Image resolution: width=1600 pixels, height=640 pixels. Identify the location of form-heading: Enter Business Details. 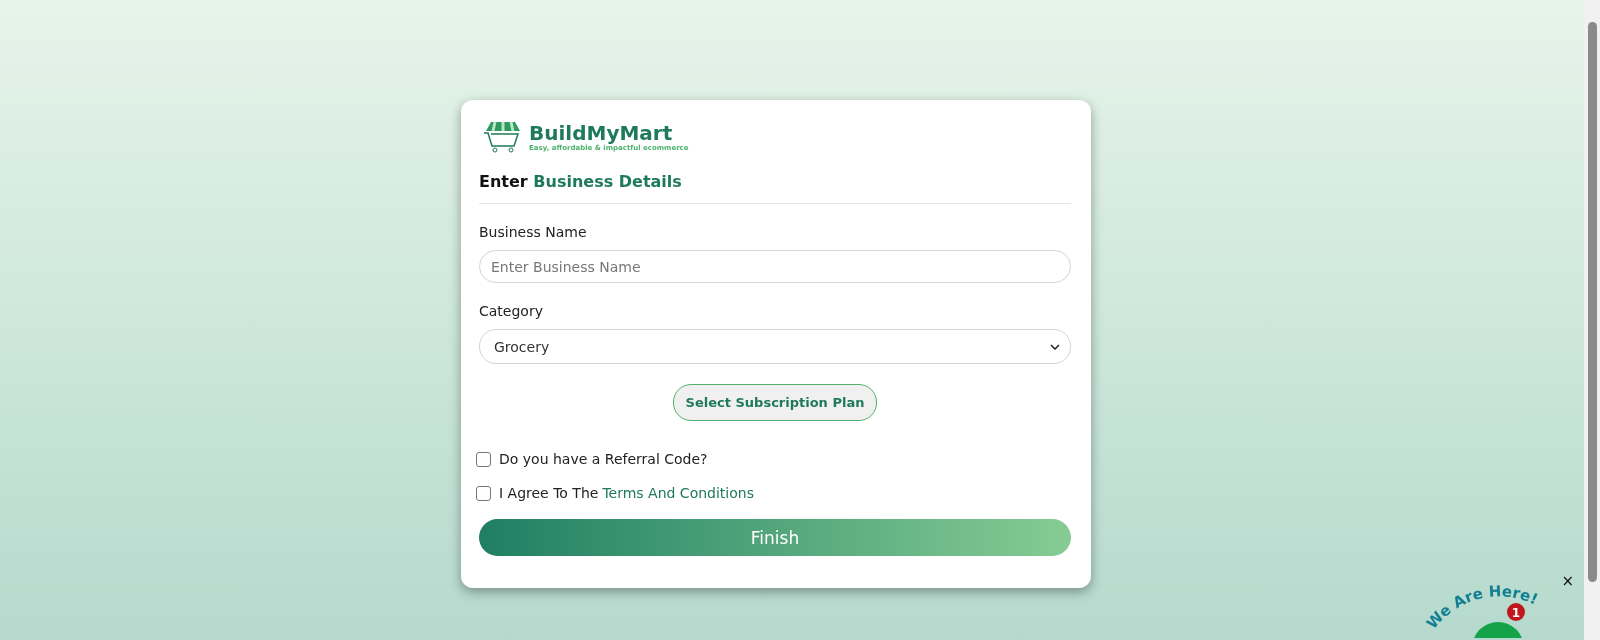
(775, 188).